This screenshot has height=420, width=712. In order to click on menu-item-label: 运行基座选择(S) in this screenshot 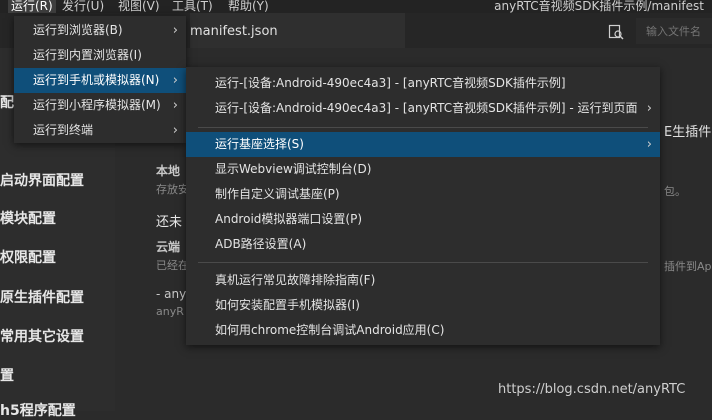, I will do `click(259, 144)`.